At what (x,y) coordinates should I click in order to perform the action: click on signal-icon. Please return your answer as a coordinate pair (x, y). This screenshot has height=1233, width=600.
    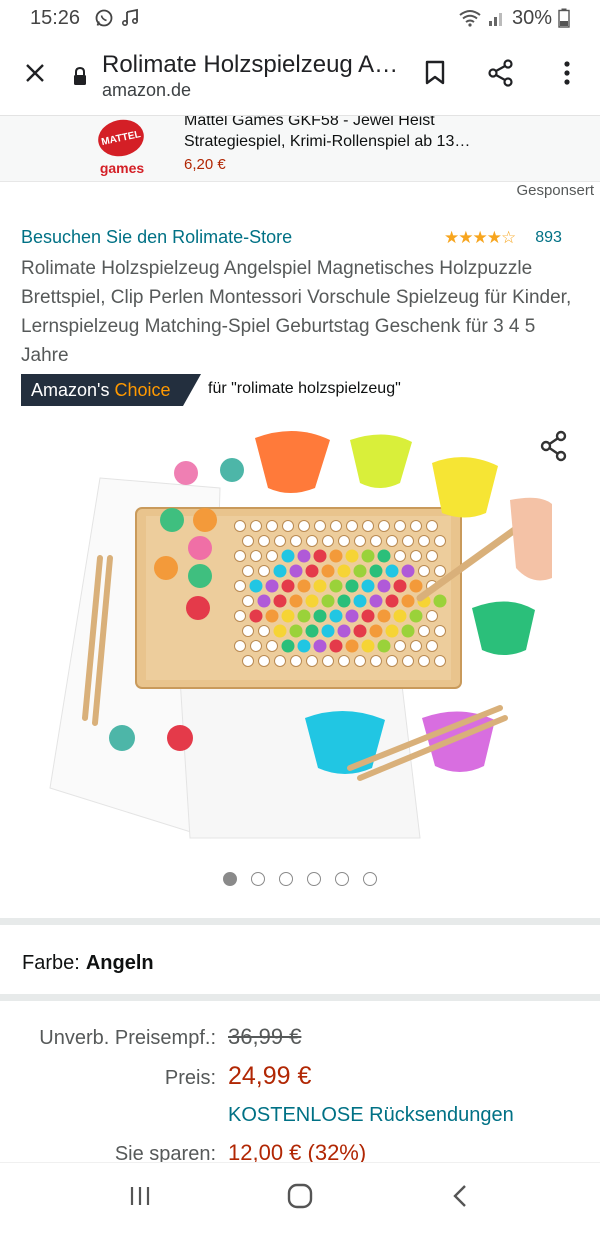
    Looking at the image, I should click on (497, 18).